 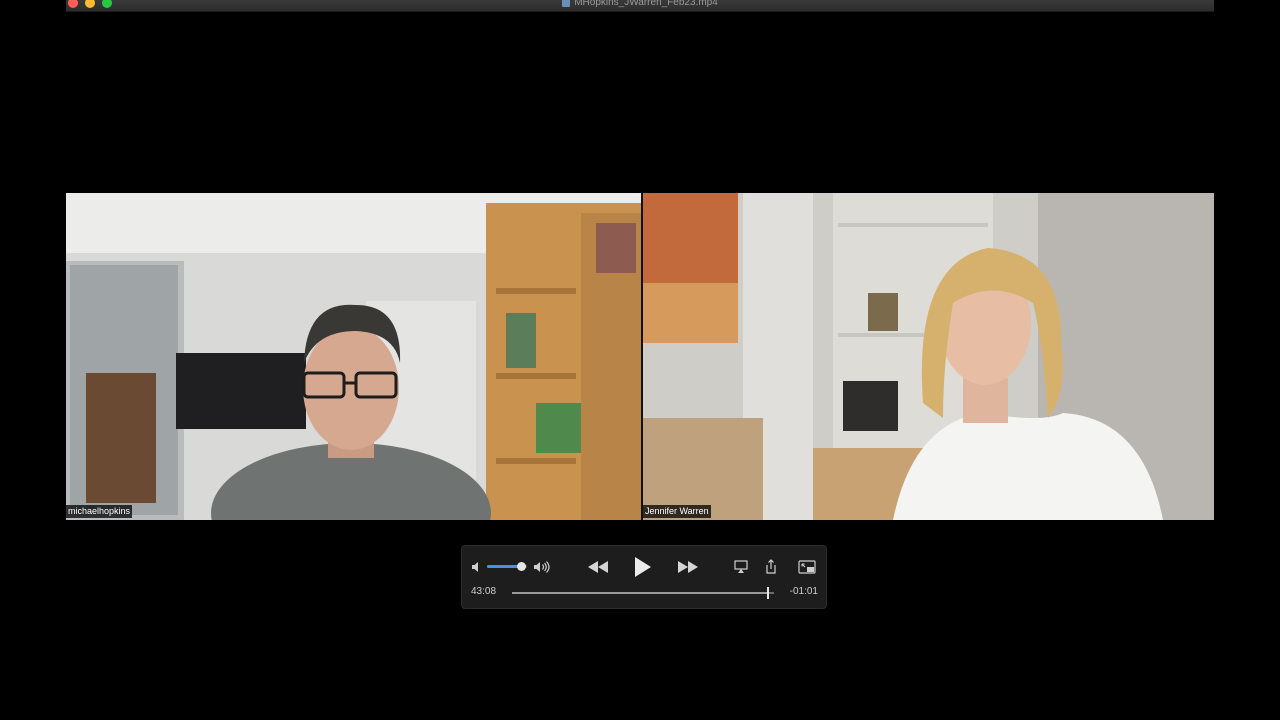 I want to click on title-bar: MHopkins_JWarren_Feb23.mp4, so click(x=640, y=6).